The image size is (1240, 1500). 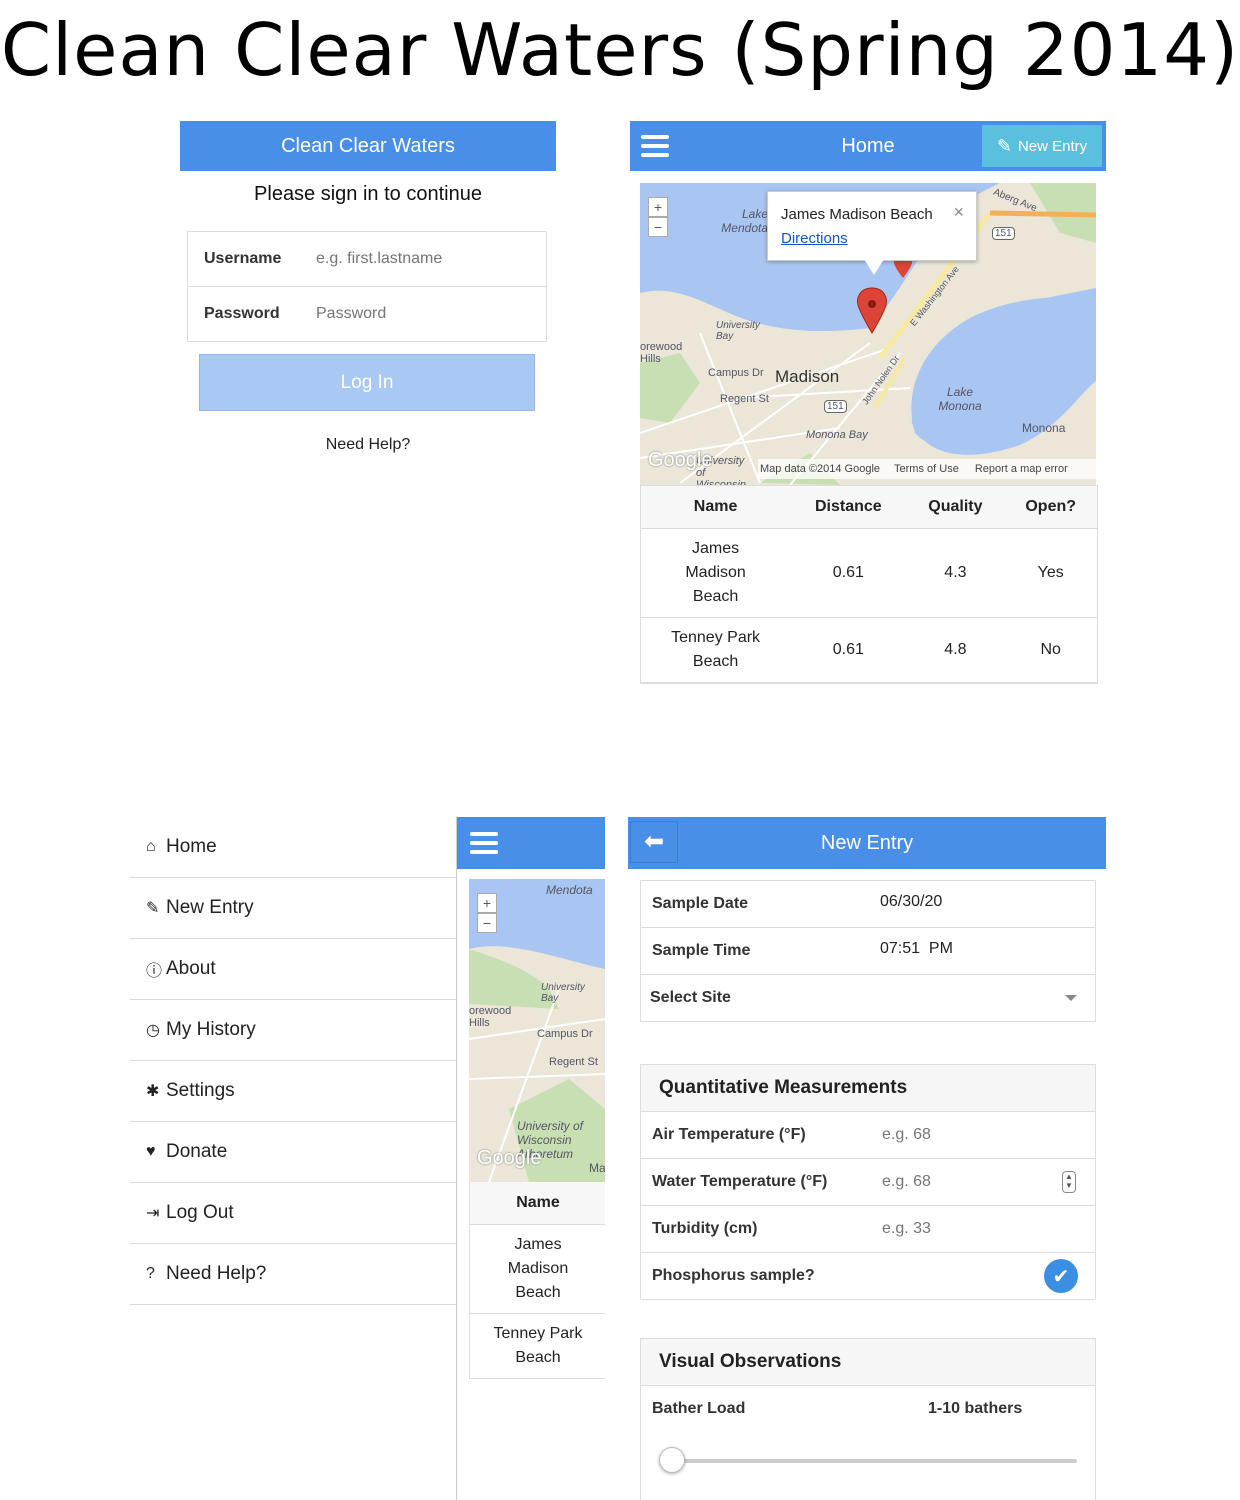 What do you see at coordinates (857, 214) in the screenshot?
I see `map-popup-title: James Madison Beach` at bounding box center [857, 214].